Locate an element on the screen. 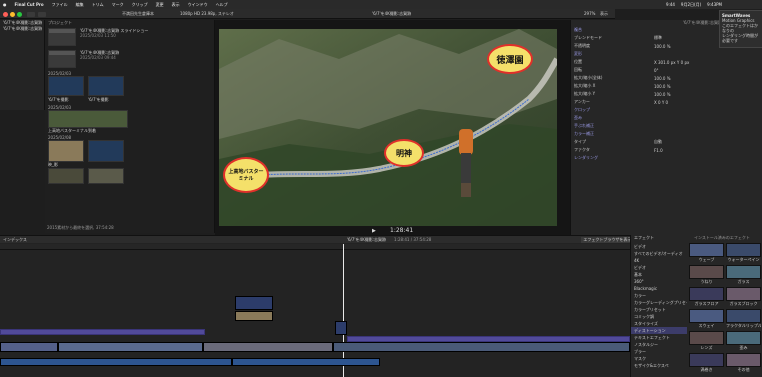  effects-category-item: コミック調 is located at coordinates (659, 316).